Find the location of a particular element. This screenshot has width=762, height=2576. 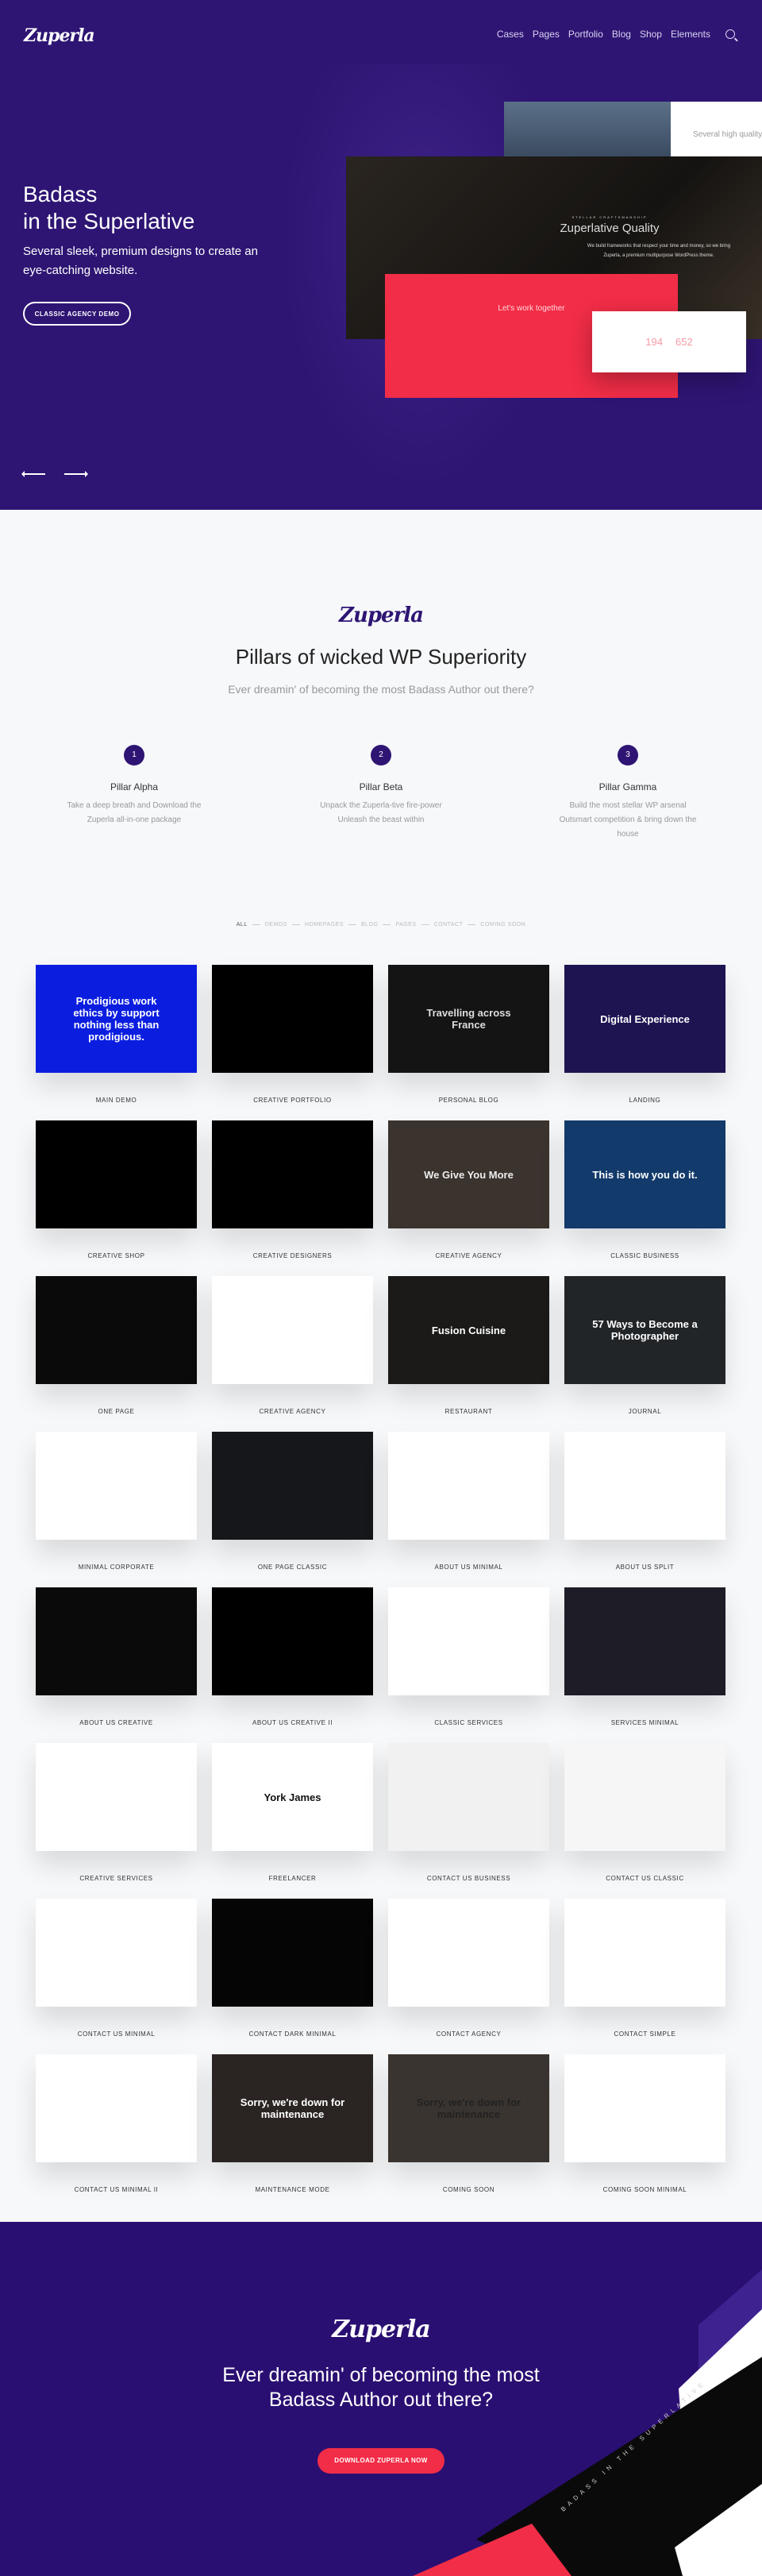

demo-card: 57 Ways to Become a Photographer JOURNAL is located at coordinates (644, 1345).